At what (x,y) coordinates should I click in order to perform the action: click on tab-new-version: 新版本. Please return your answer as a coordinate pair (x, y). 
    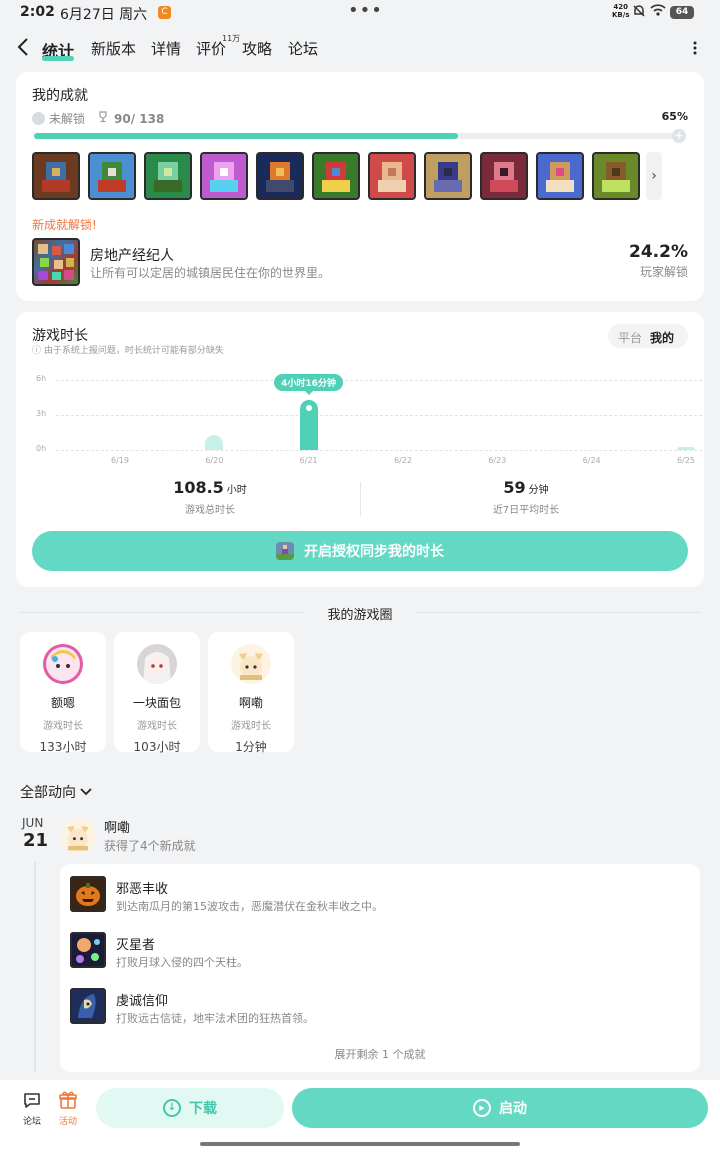
    Looking at the image, I should click on (113, 48).